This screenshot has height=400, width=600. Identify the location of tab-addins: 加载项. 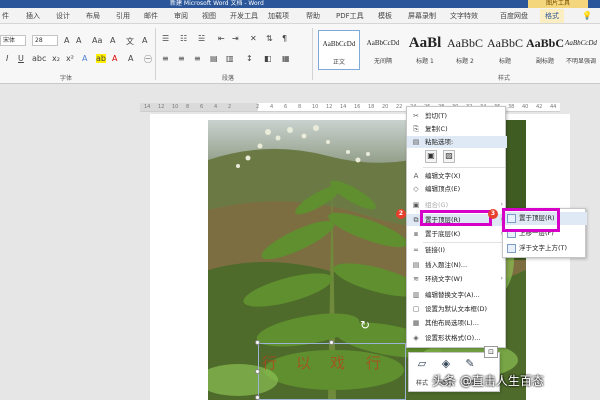
(278, 16).